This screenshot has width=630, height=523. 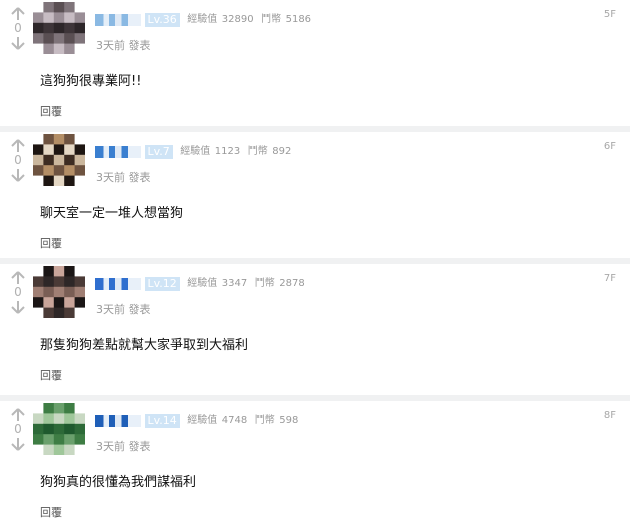 I want to click on exp-value: 4748, so click(x=234, y=420).